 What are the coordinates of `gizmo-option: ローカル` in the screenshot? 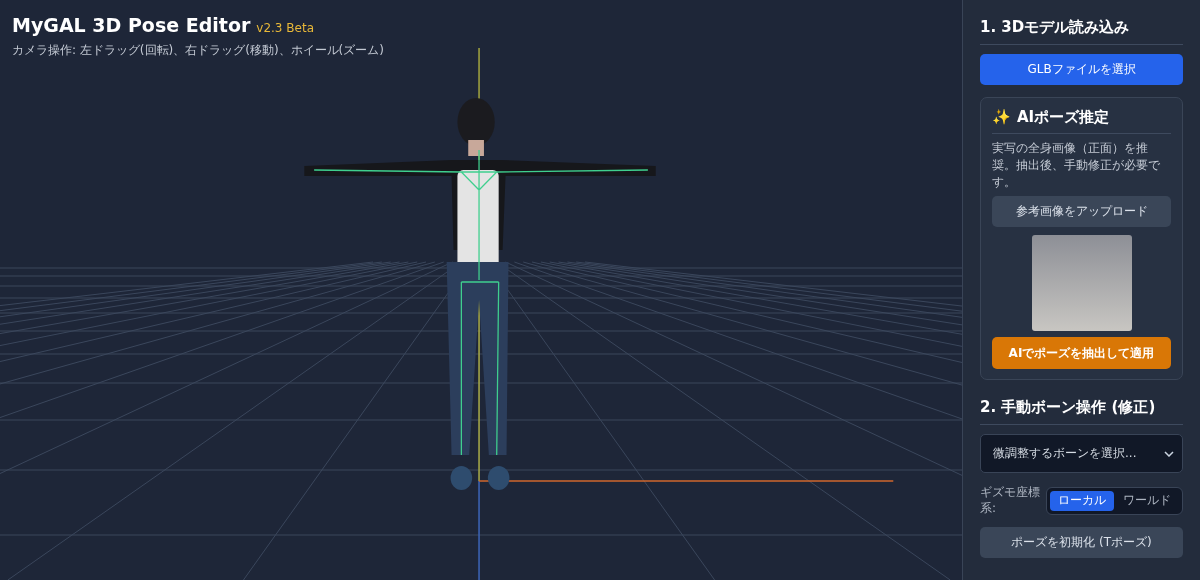 It's located at (1082, 501).